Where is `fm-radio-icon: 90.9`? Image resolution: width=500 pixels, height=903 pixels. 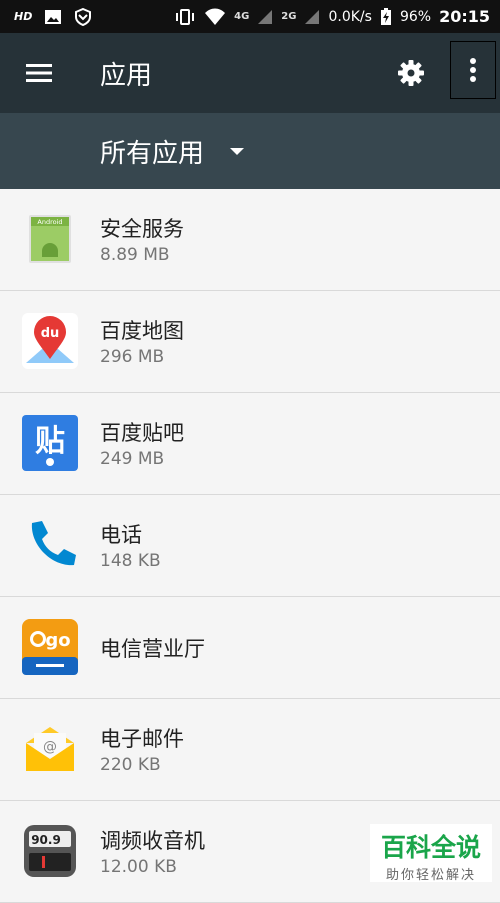 fm-radio-icon: 90.9 is located at coordinates (50, 851).